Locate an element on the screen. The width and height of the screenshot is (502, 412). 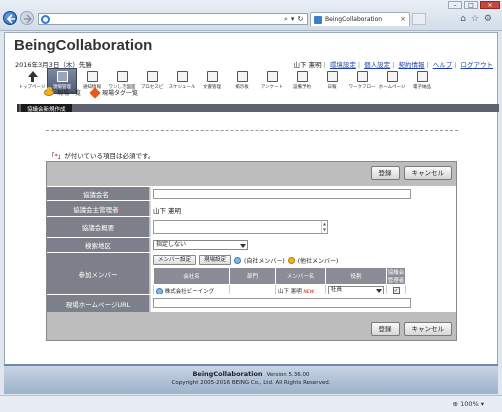
search-icon: ⌕ is located at coordinates (287, 19).